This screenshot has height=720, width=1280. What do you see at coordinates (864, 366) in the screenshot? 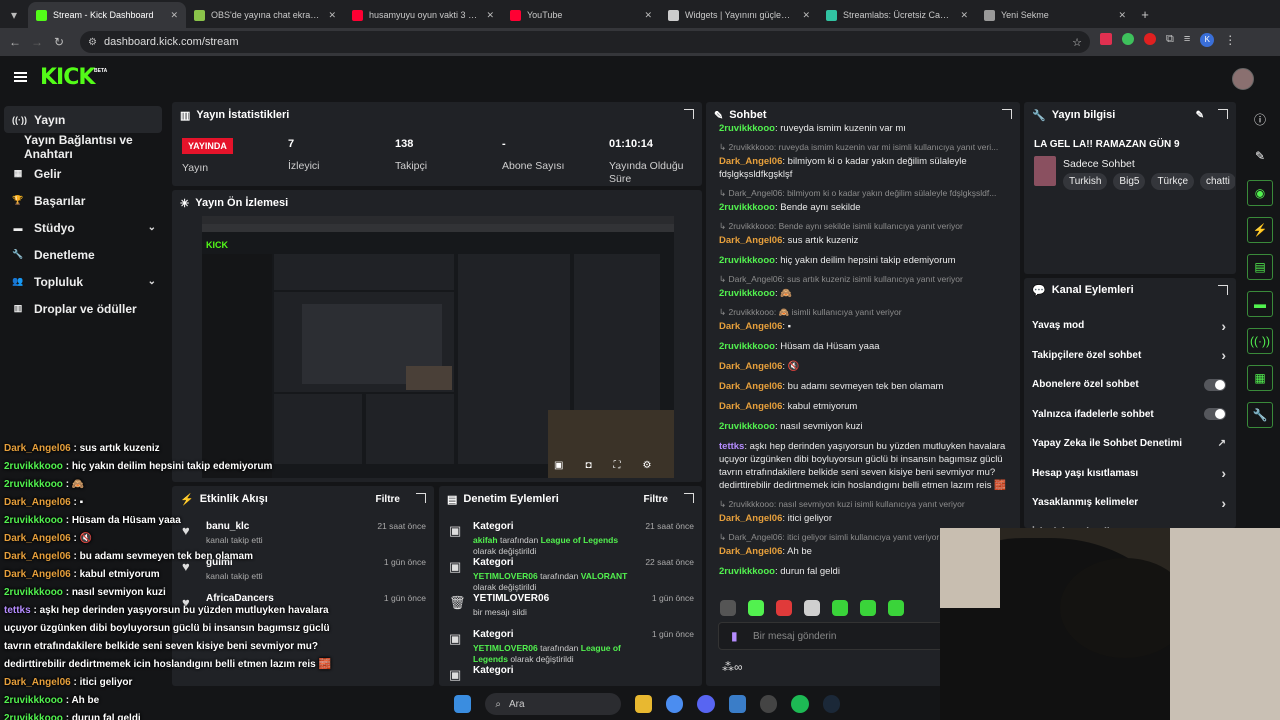
I see `chat-message: Dark_Angel06: 🔇` at bounding box center [864, 366].